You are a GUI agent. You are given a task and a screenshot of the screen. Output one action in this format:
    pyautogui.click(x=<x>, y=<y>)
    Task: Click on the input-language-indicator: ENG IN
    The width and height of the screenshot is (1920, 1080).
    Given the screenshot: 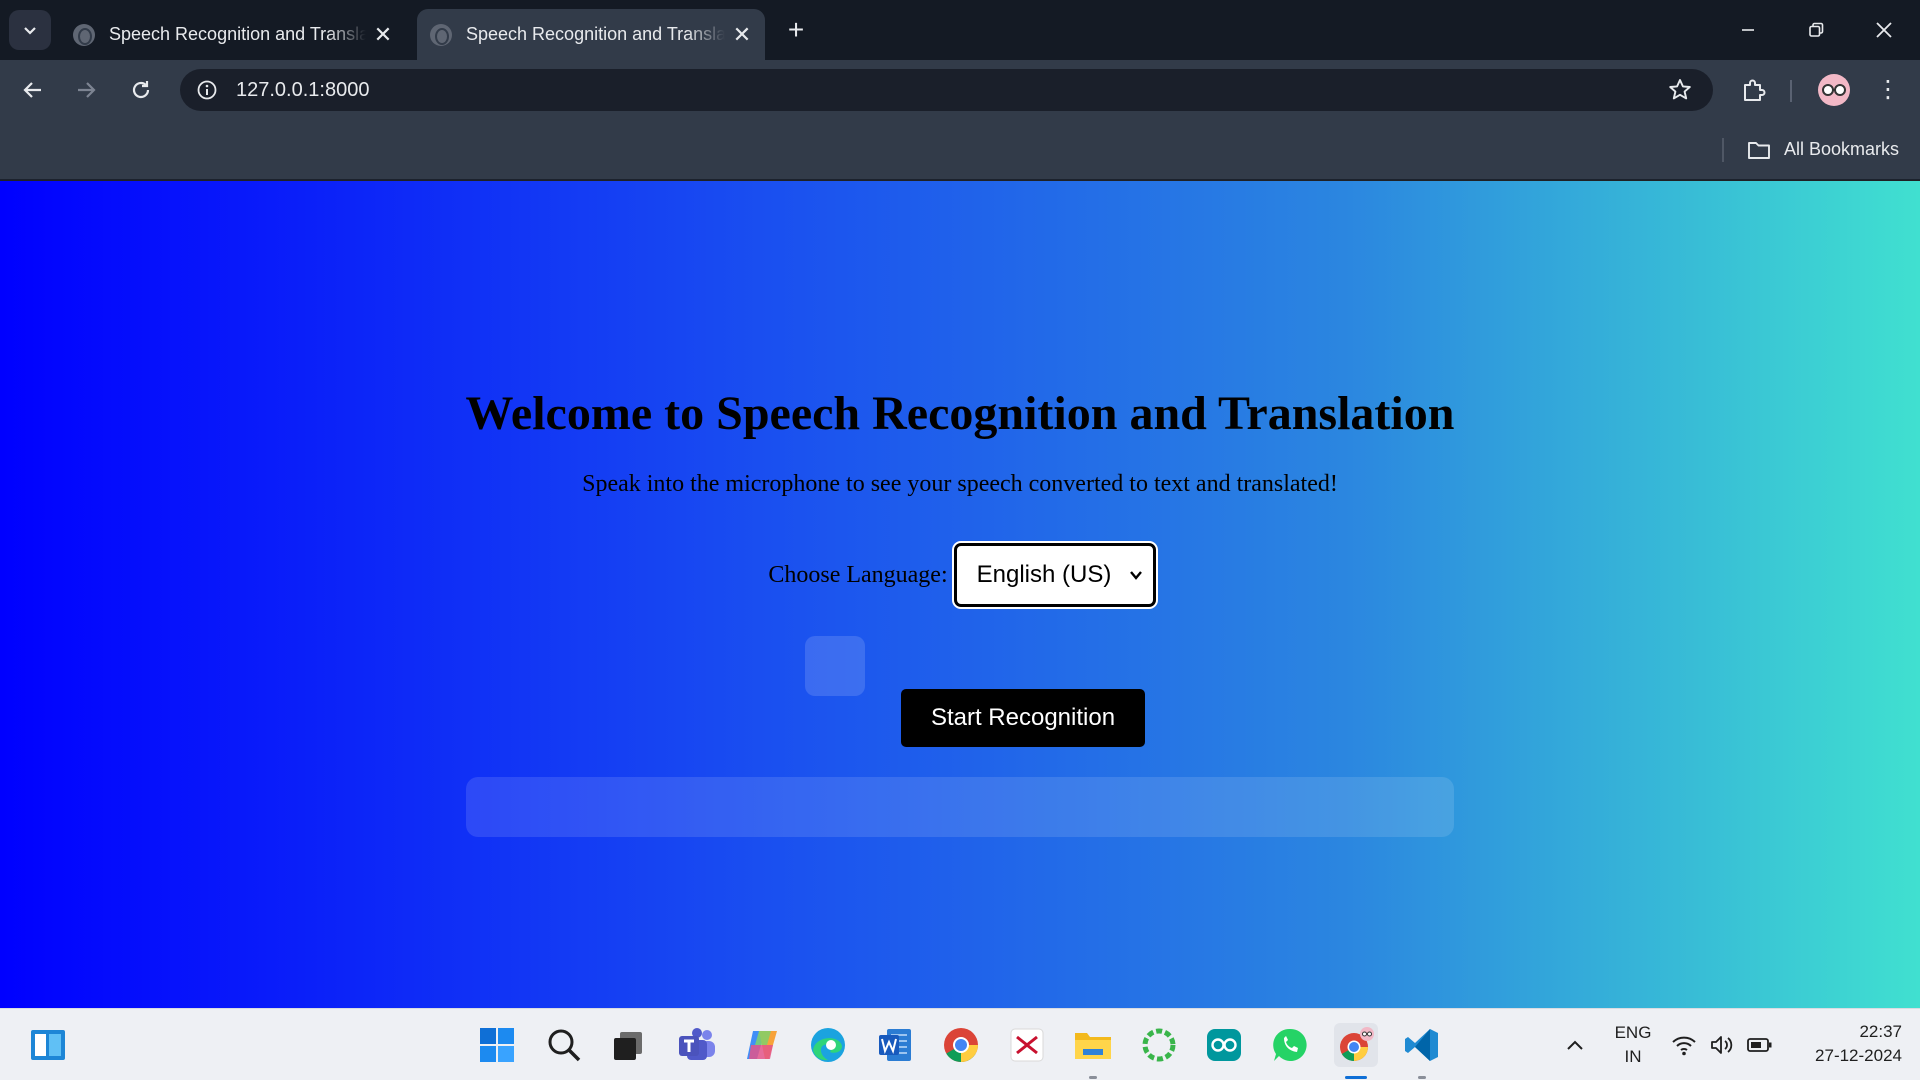 What is the action you would take?
    pyautogui.click(x=1633, y=1045)
    